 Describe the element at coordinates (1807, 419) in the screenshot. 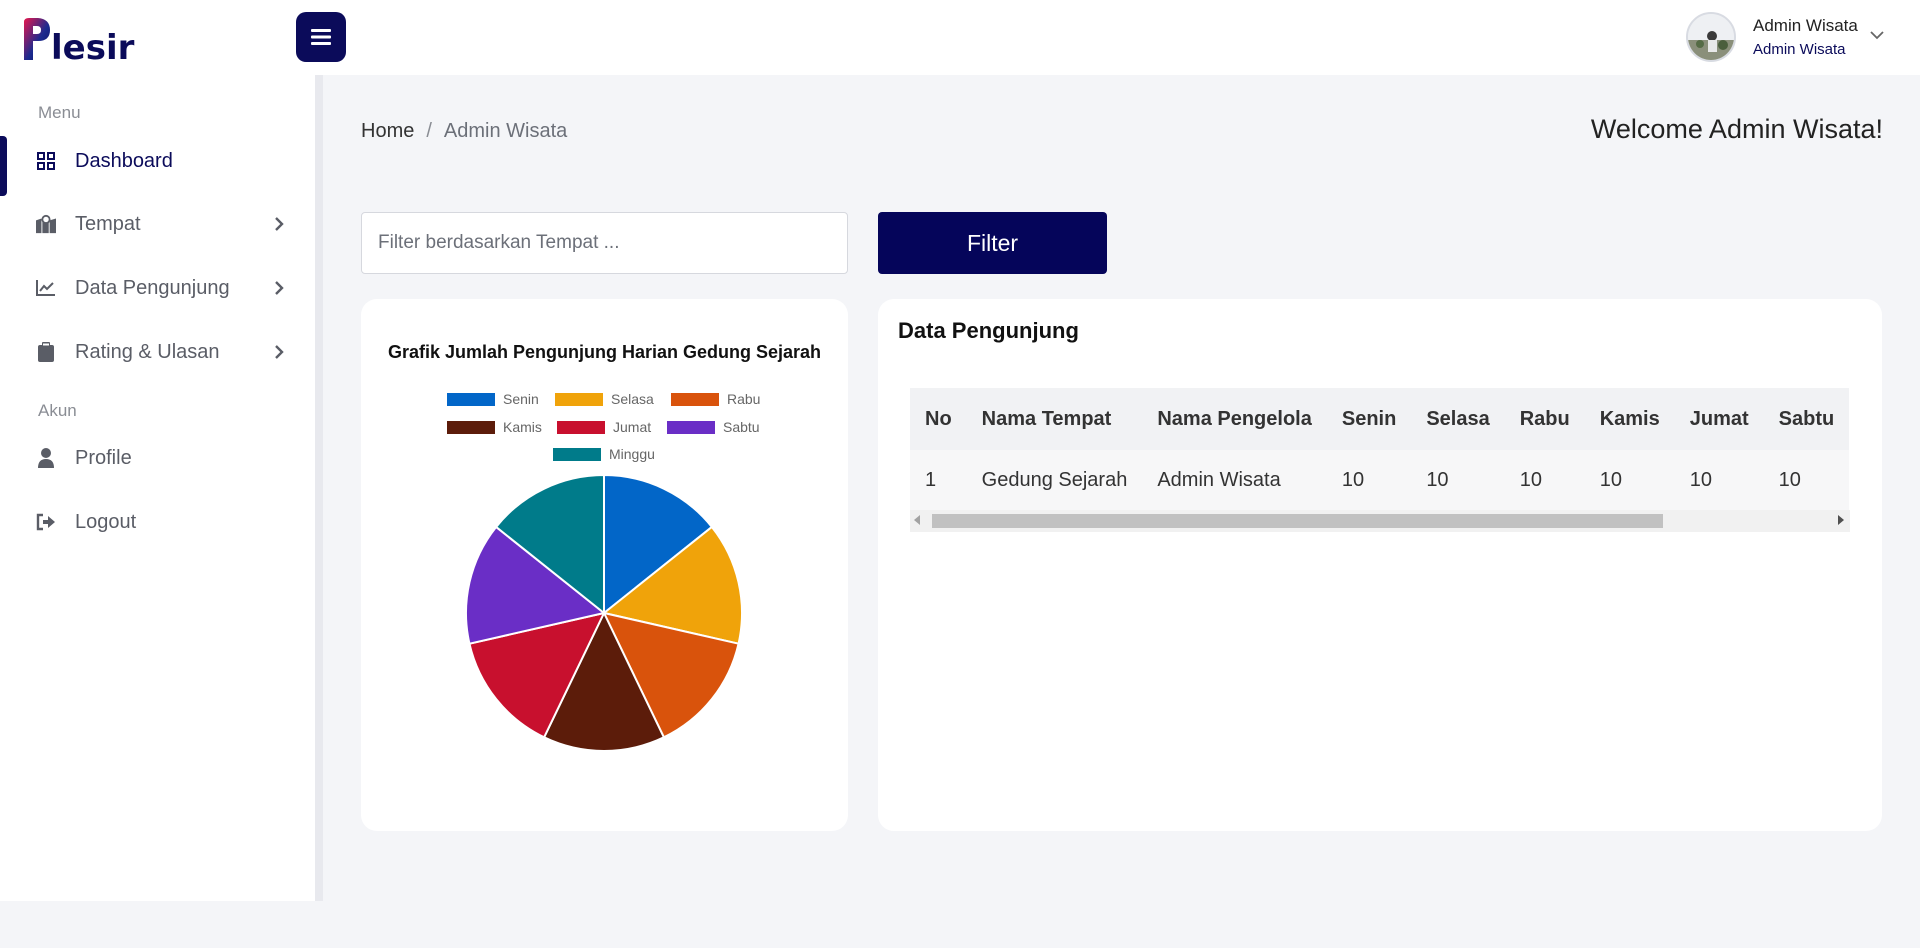

I see `column-header: Sabtu` at that location.